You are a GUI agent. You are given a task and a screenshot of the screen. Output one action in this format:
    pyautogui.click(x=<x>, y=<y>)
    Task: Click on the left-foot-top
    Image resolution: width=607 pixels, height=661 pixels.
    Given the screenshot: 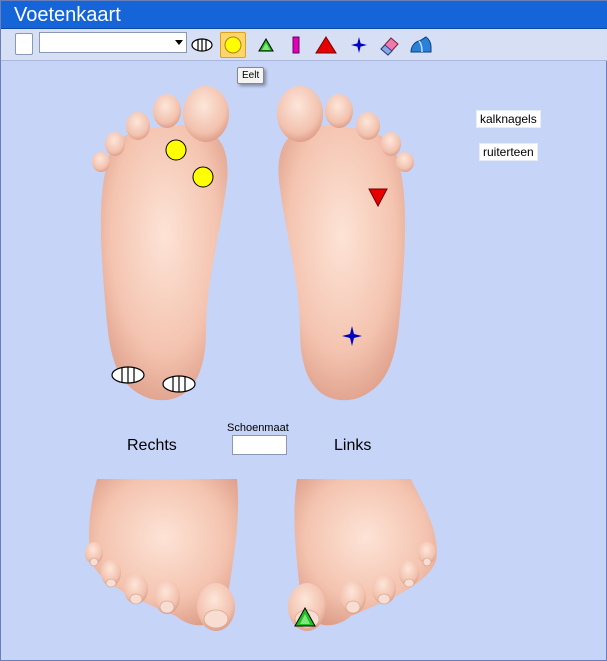 What is the action you would take?
    pyautogui.click(x=362, y=555)
    